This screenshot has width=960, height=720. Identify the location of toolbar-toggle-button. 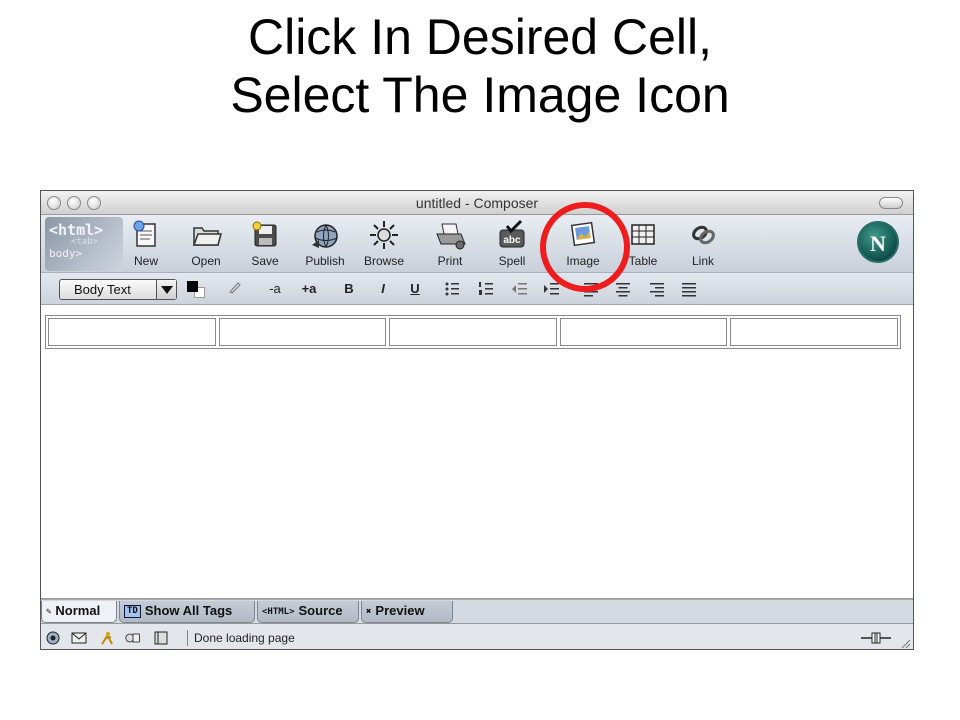
(891, 203).